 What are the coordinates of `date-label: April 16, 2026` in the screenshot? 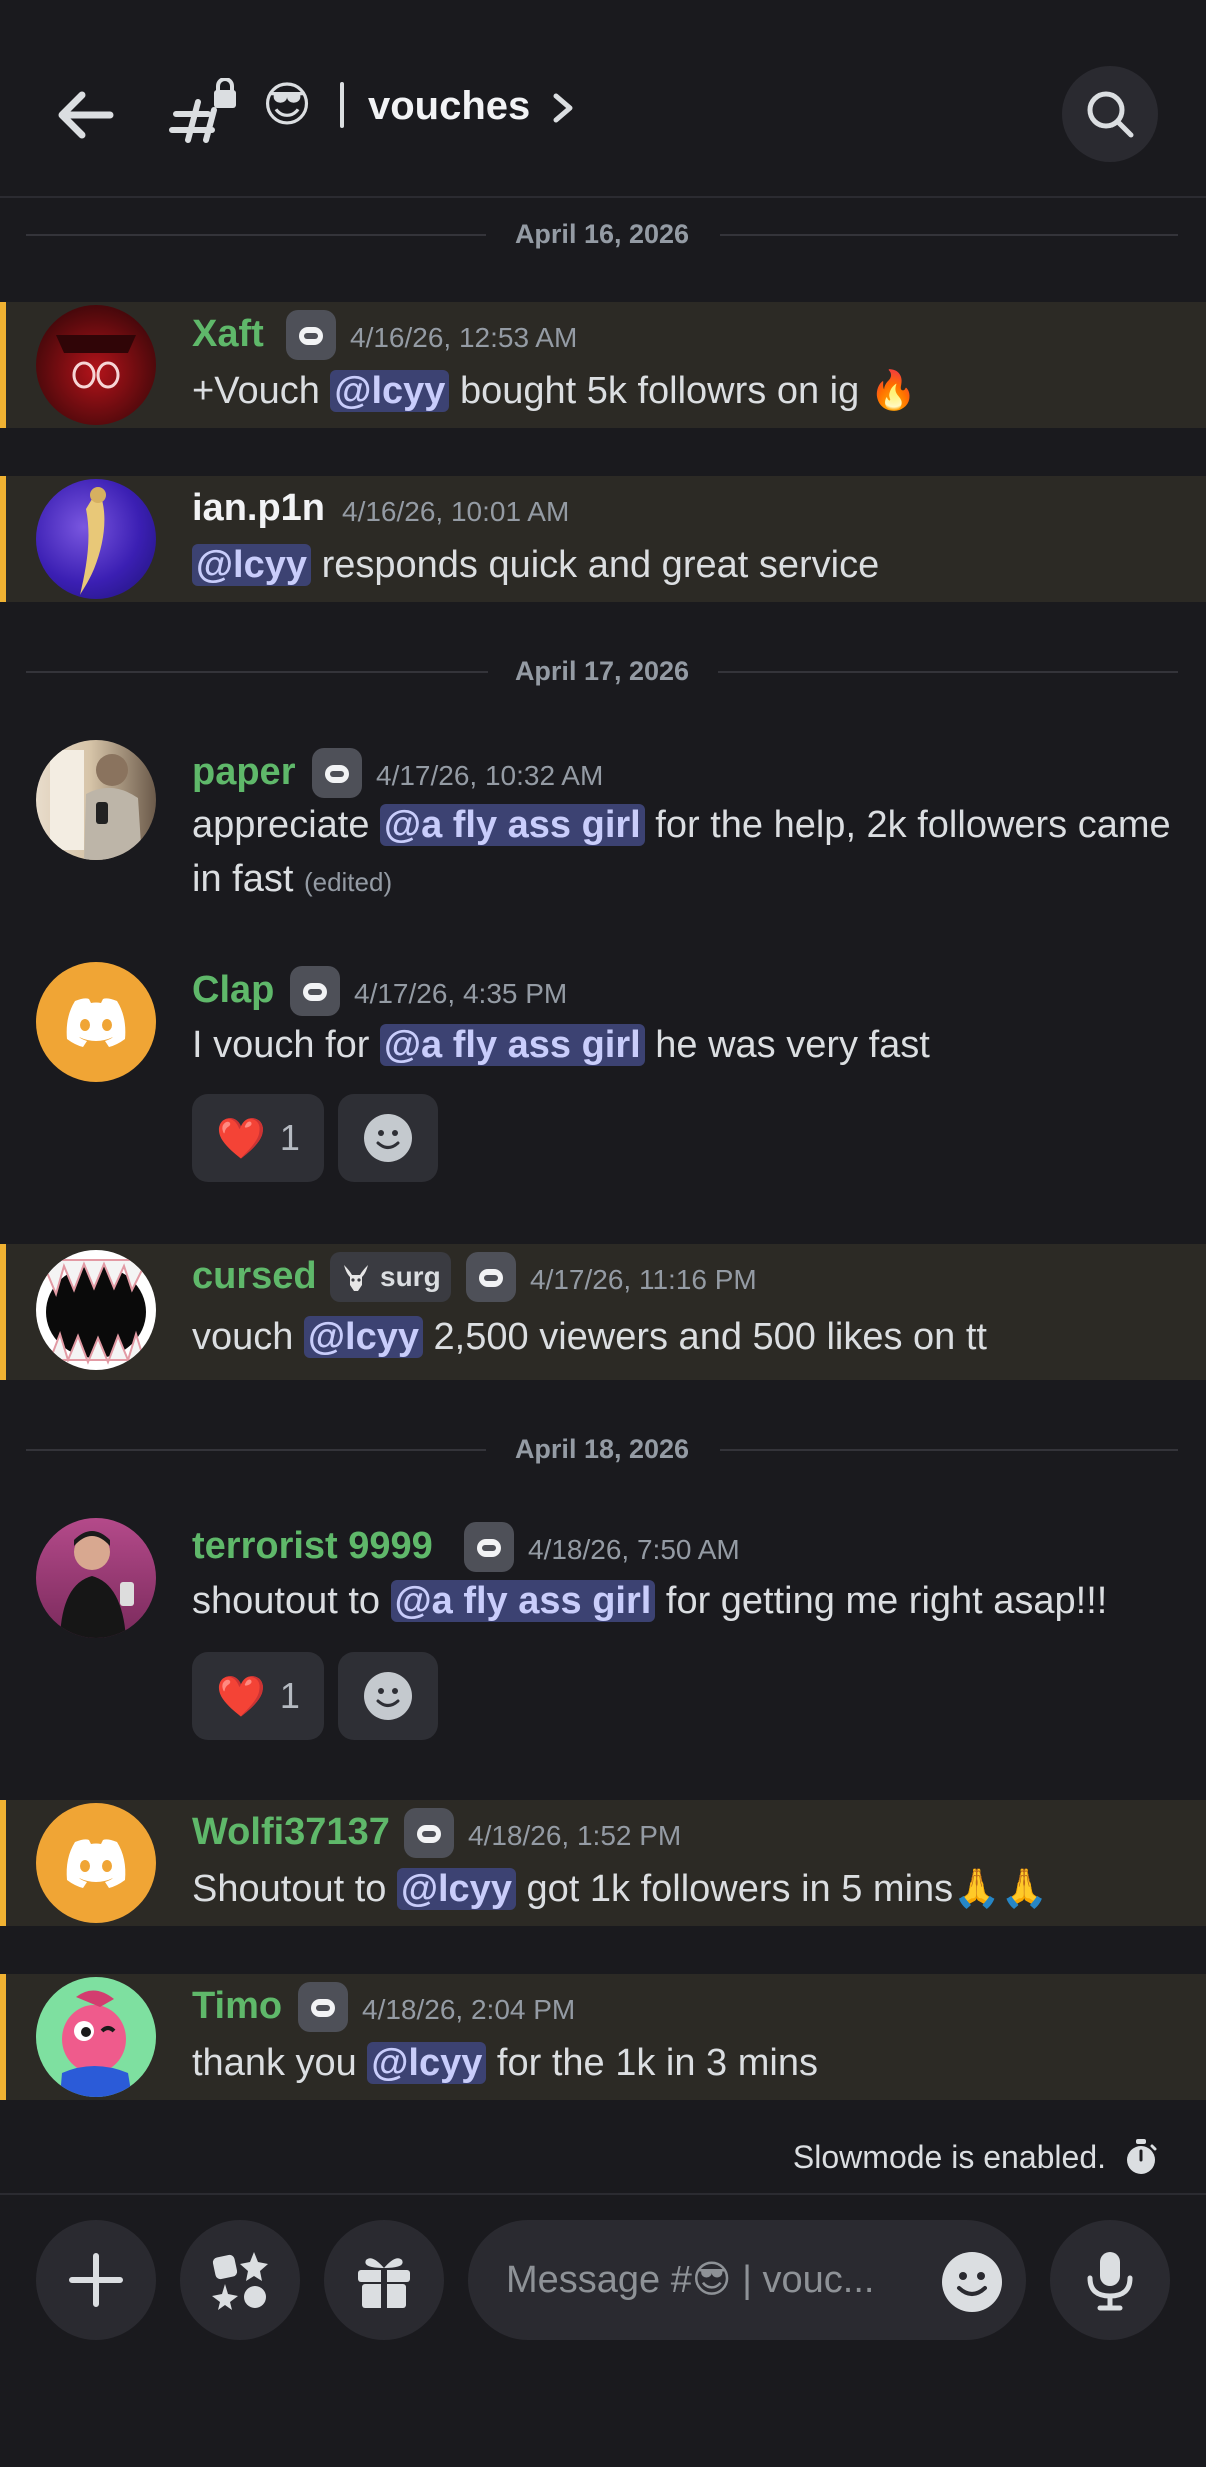 It's located at (602, 234).